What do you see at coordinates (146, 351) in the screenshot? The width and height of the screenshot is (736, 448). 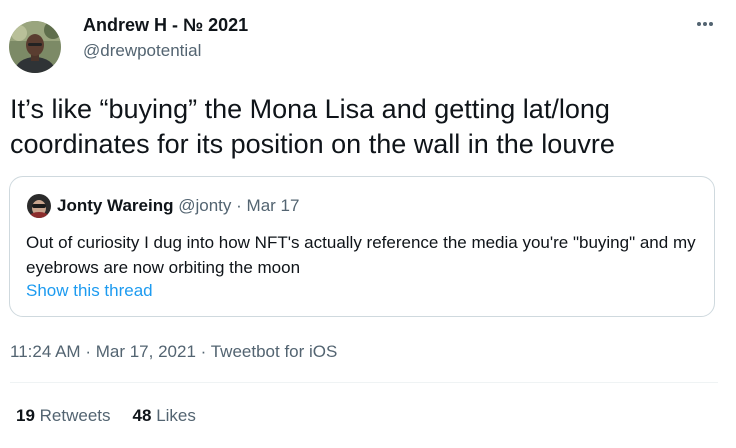 I see `tweet-date: Mar 17, 2021` at bounding box center [146, 351].